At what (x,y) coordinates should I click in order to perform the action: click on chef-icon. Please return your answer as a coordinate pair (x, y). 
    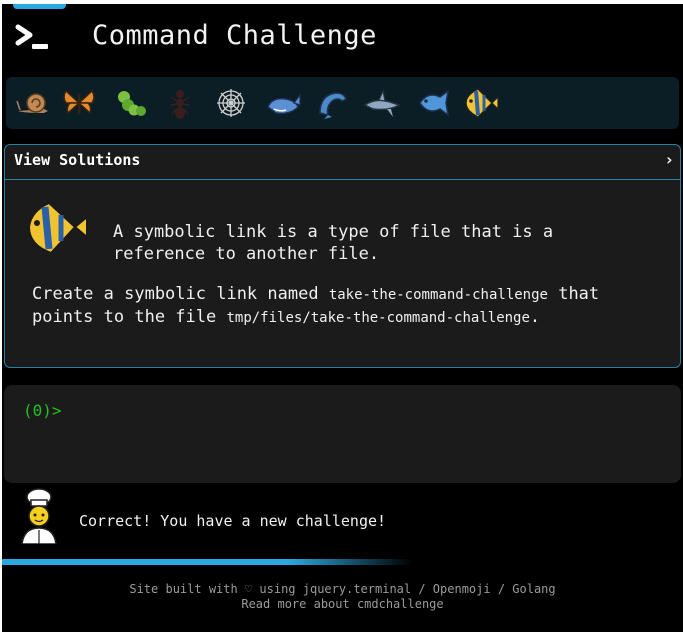
    Looking at the image, I should click on (39, 516).